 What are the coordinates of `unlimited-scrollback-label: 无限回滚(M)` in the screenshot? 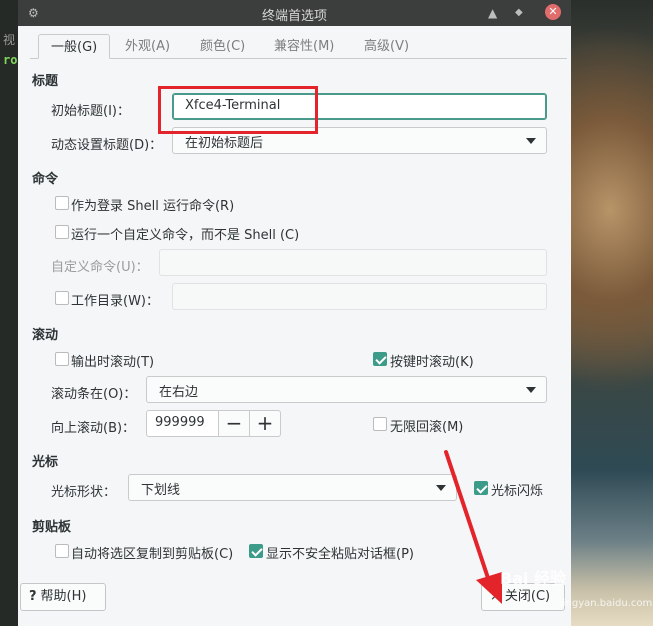 It's located at (426, 425).